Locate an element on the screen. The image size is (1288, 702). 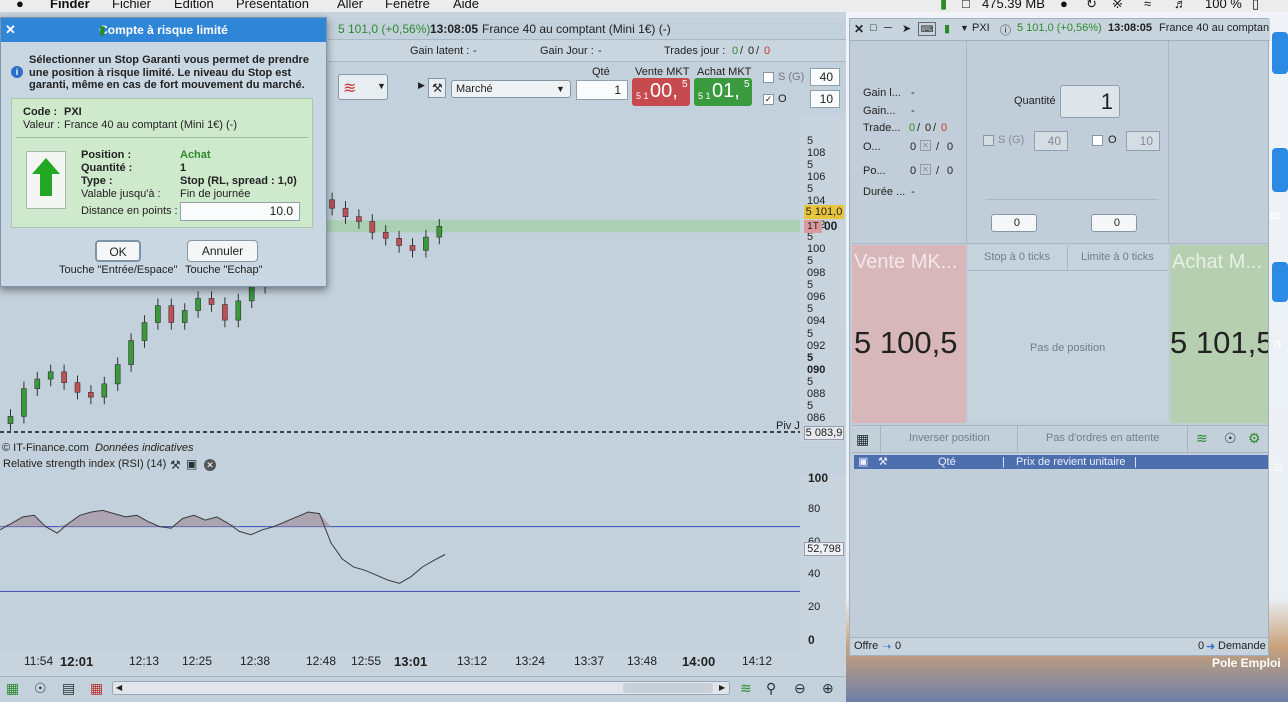
bluetooth-icon: ※ is located at coordinates (1117, 5).